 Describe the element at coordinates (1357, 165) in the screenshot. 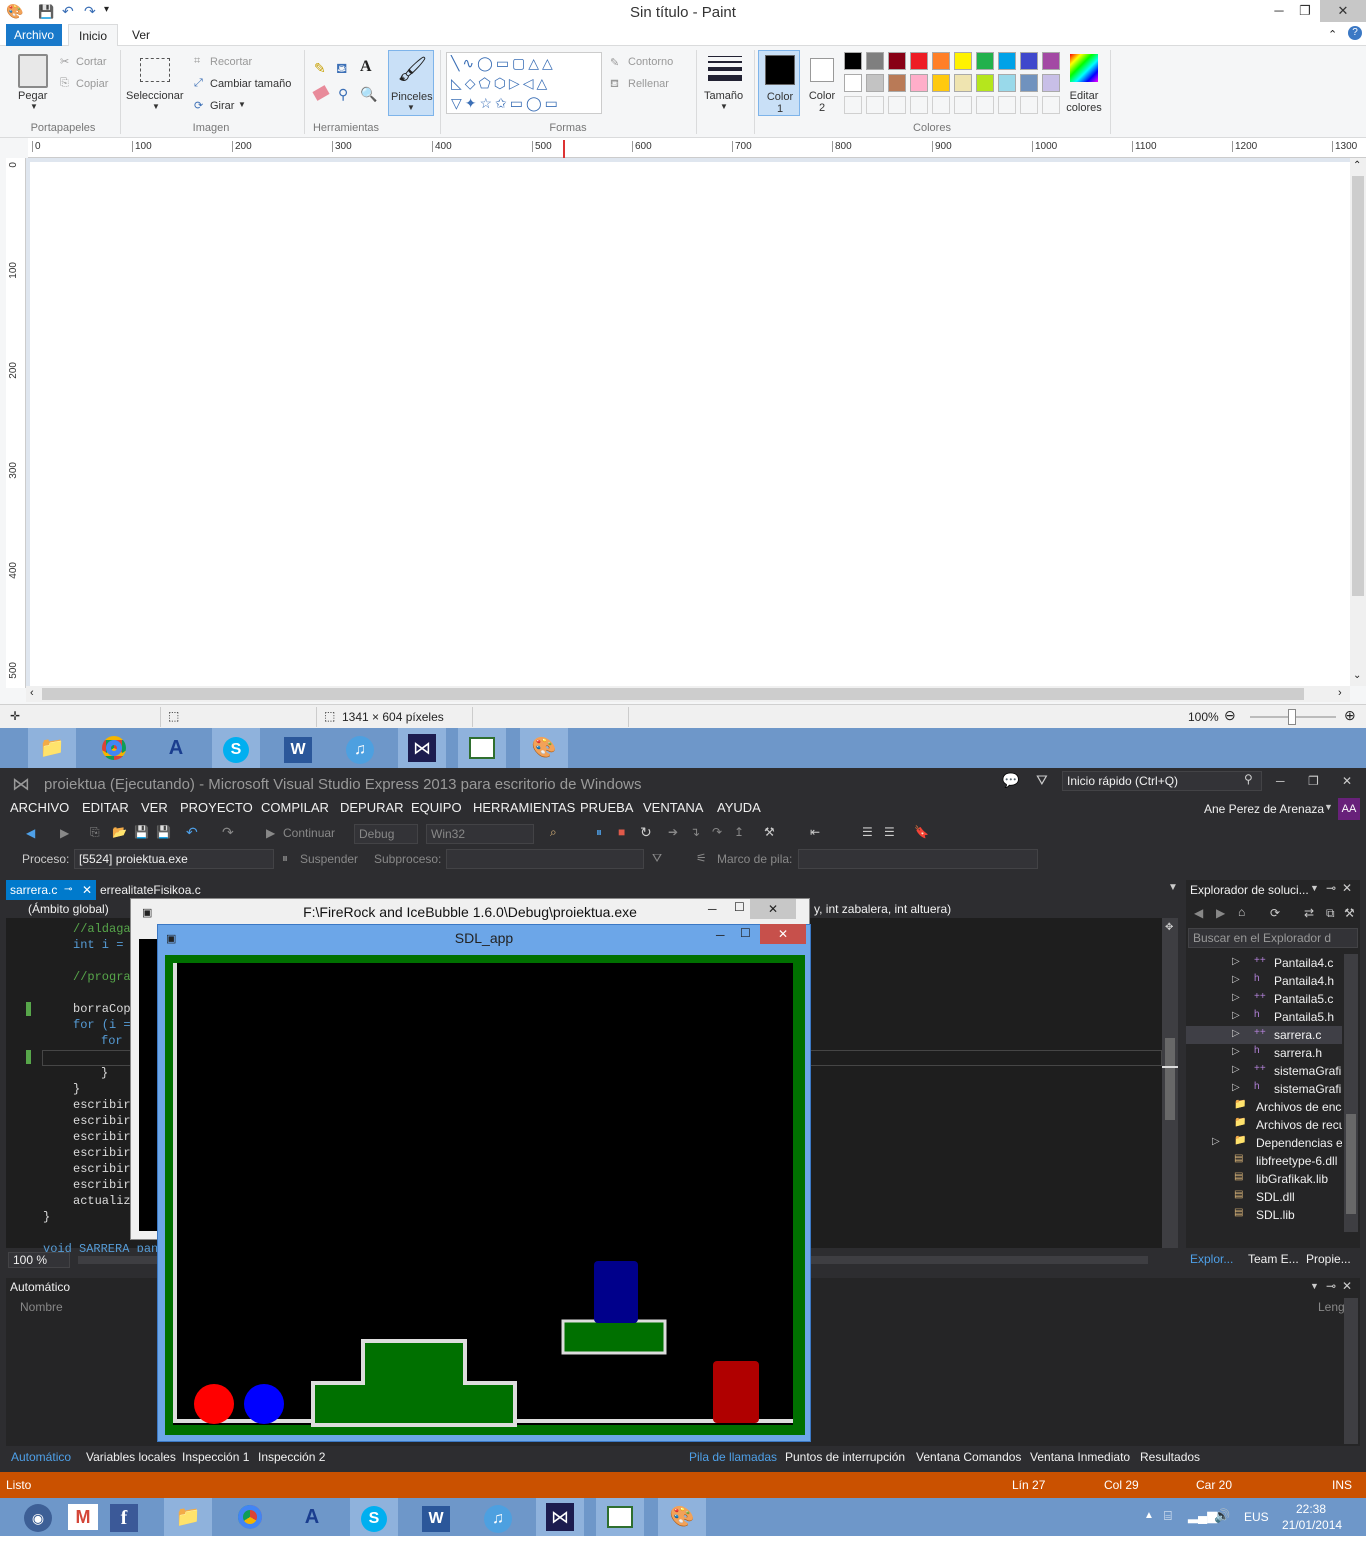

I see `scroll-up-icon: ⌃` at that location.